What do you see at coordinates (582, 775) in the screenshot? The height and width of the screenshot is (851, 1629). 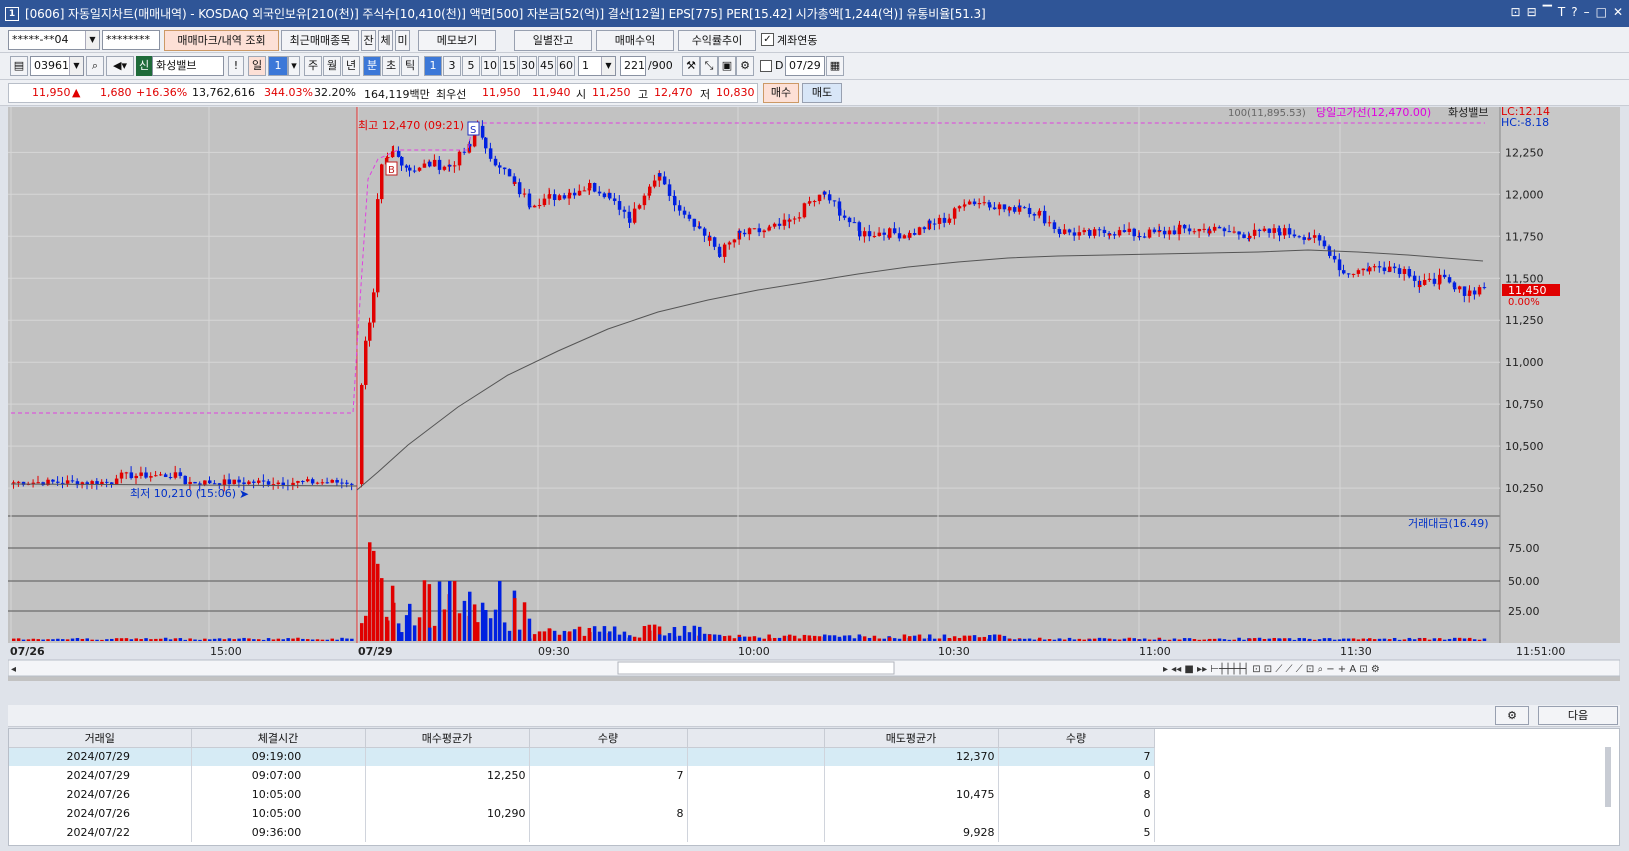 I see `table-row: 2024/07/29 09:07:00 12,250 7 0` at bounding box center [582, 775].